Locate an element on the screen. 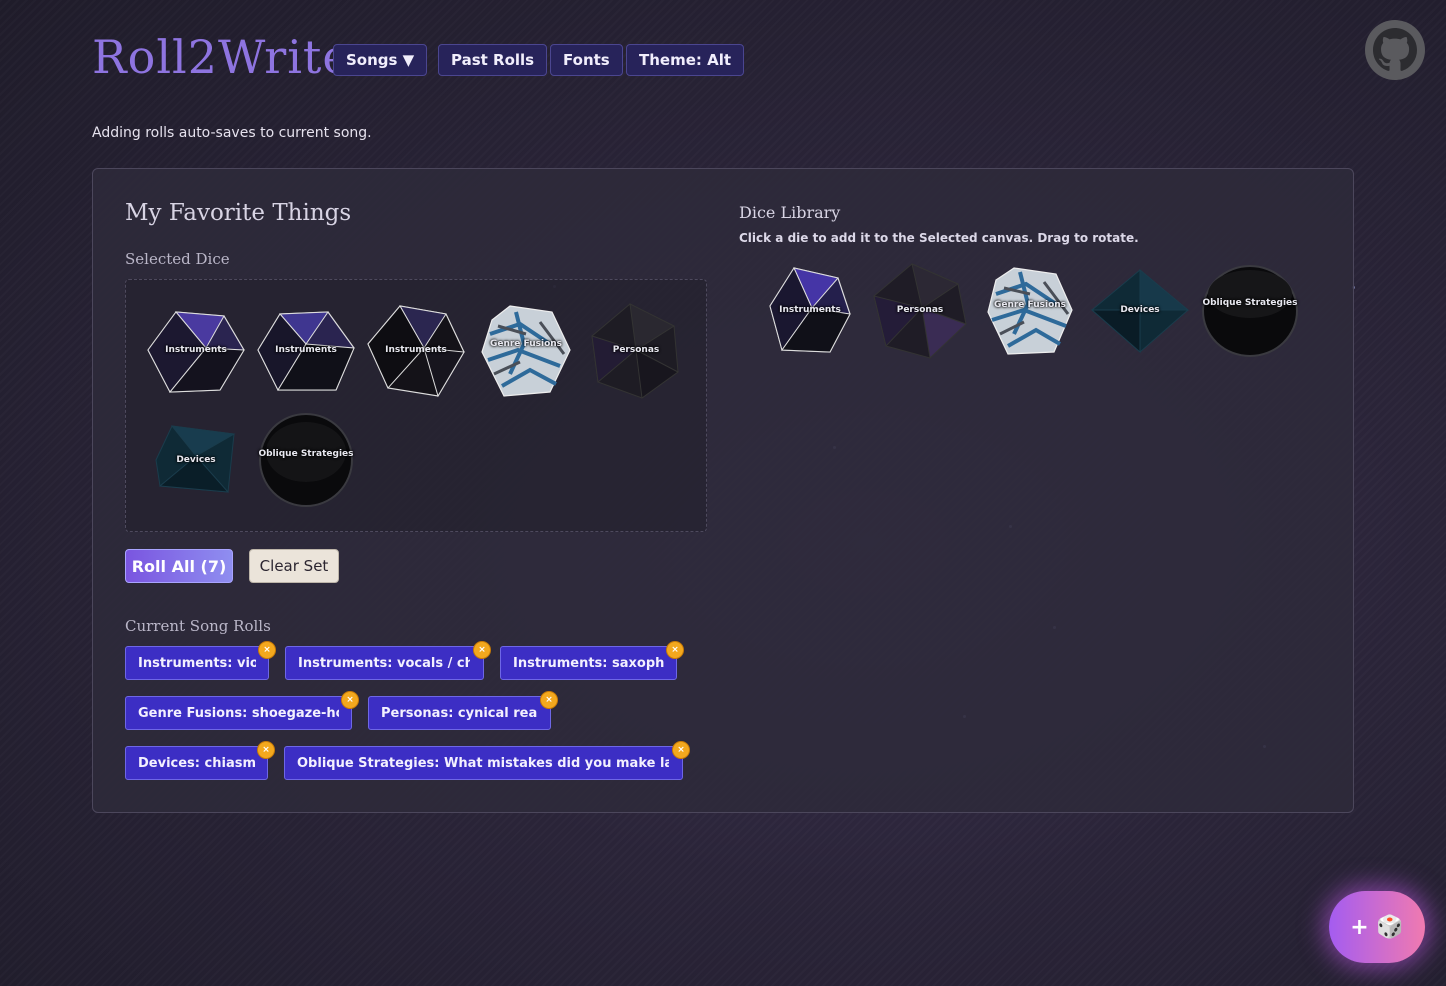 This screenshot has width=1446, height=986. library-die-personas: Personas is located at coordinates (920, 311).